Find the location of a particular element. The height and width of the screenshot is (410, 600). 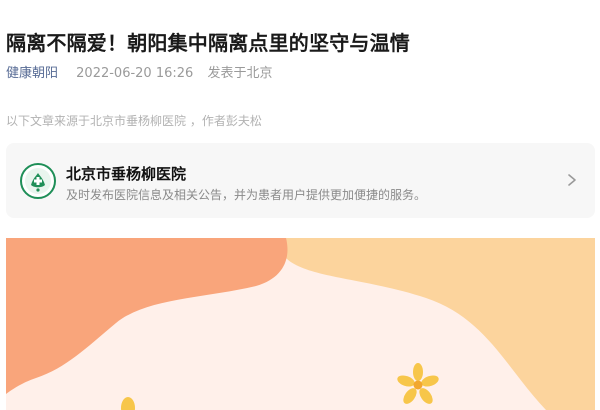

publish-location: 发表于北京 is located at coordinates (240, 73).